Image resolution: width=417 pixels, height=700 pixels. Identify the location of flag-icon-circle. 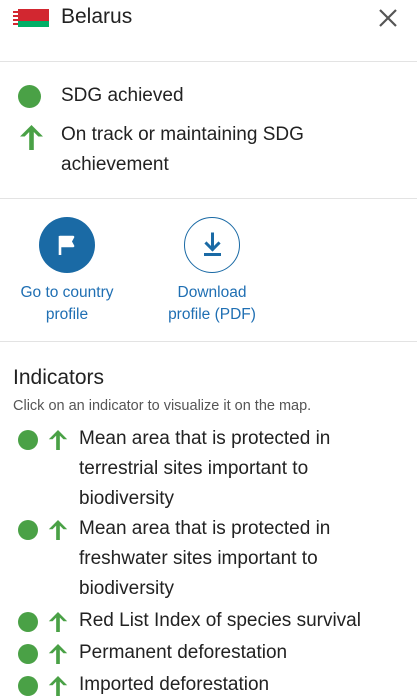
(67, 245).